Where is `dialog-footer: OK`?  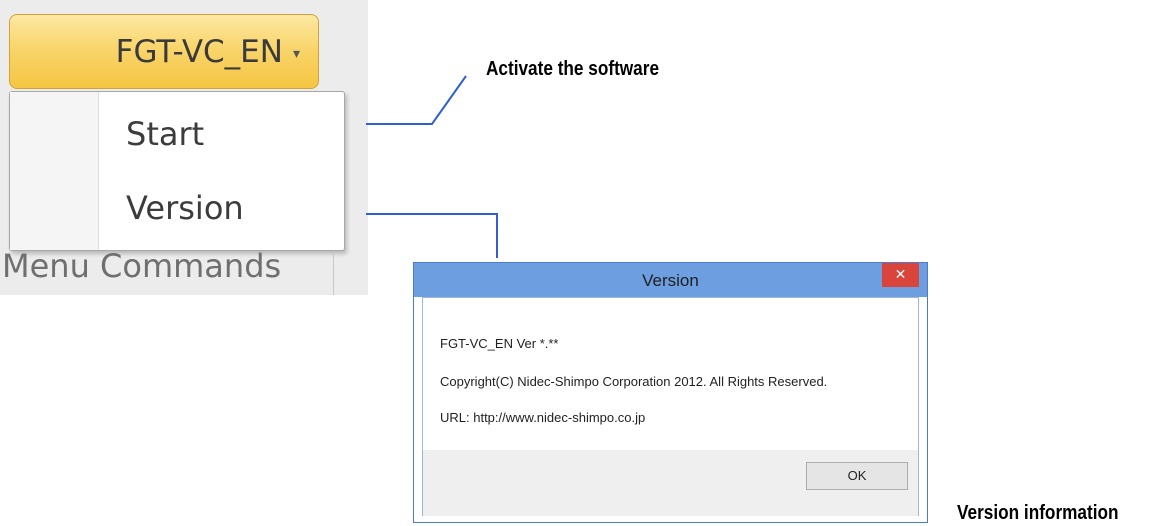 dialog-footer: OK is located at coordinates (670, 483).